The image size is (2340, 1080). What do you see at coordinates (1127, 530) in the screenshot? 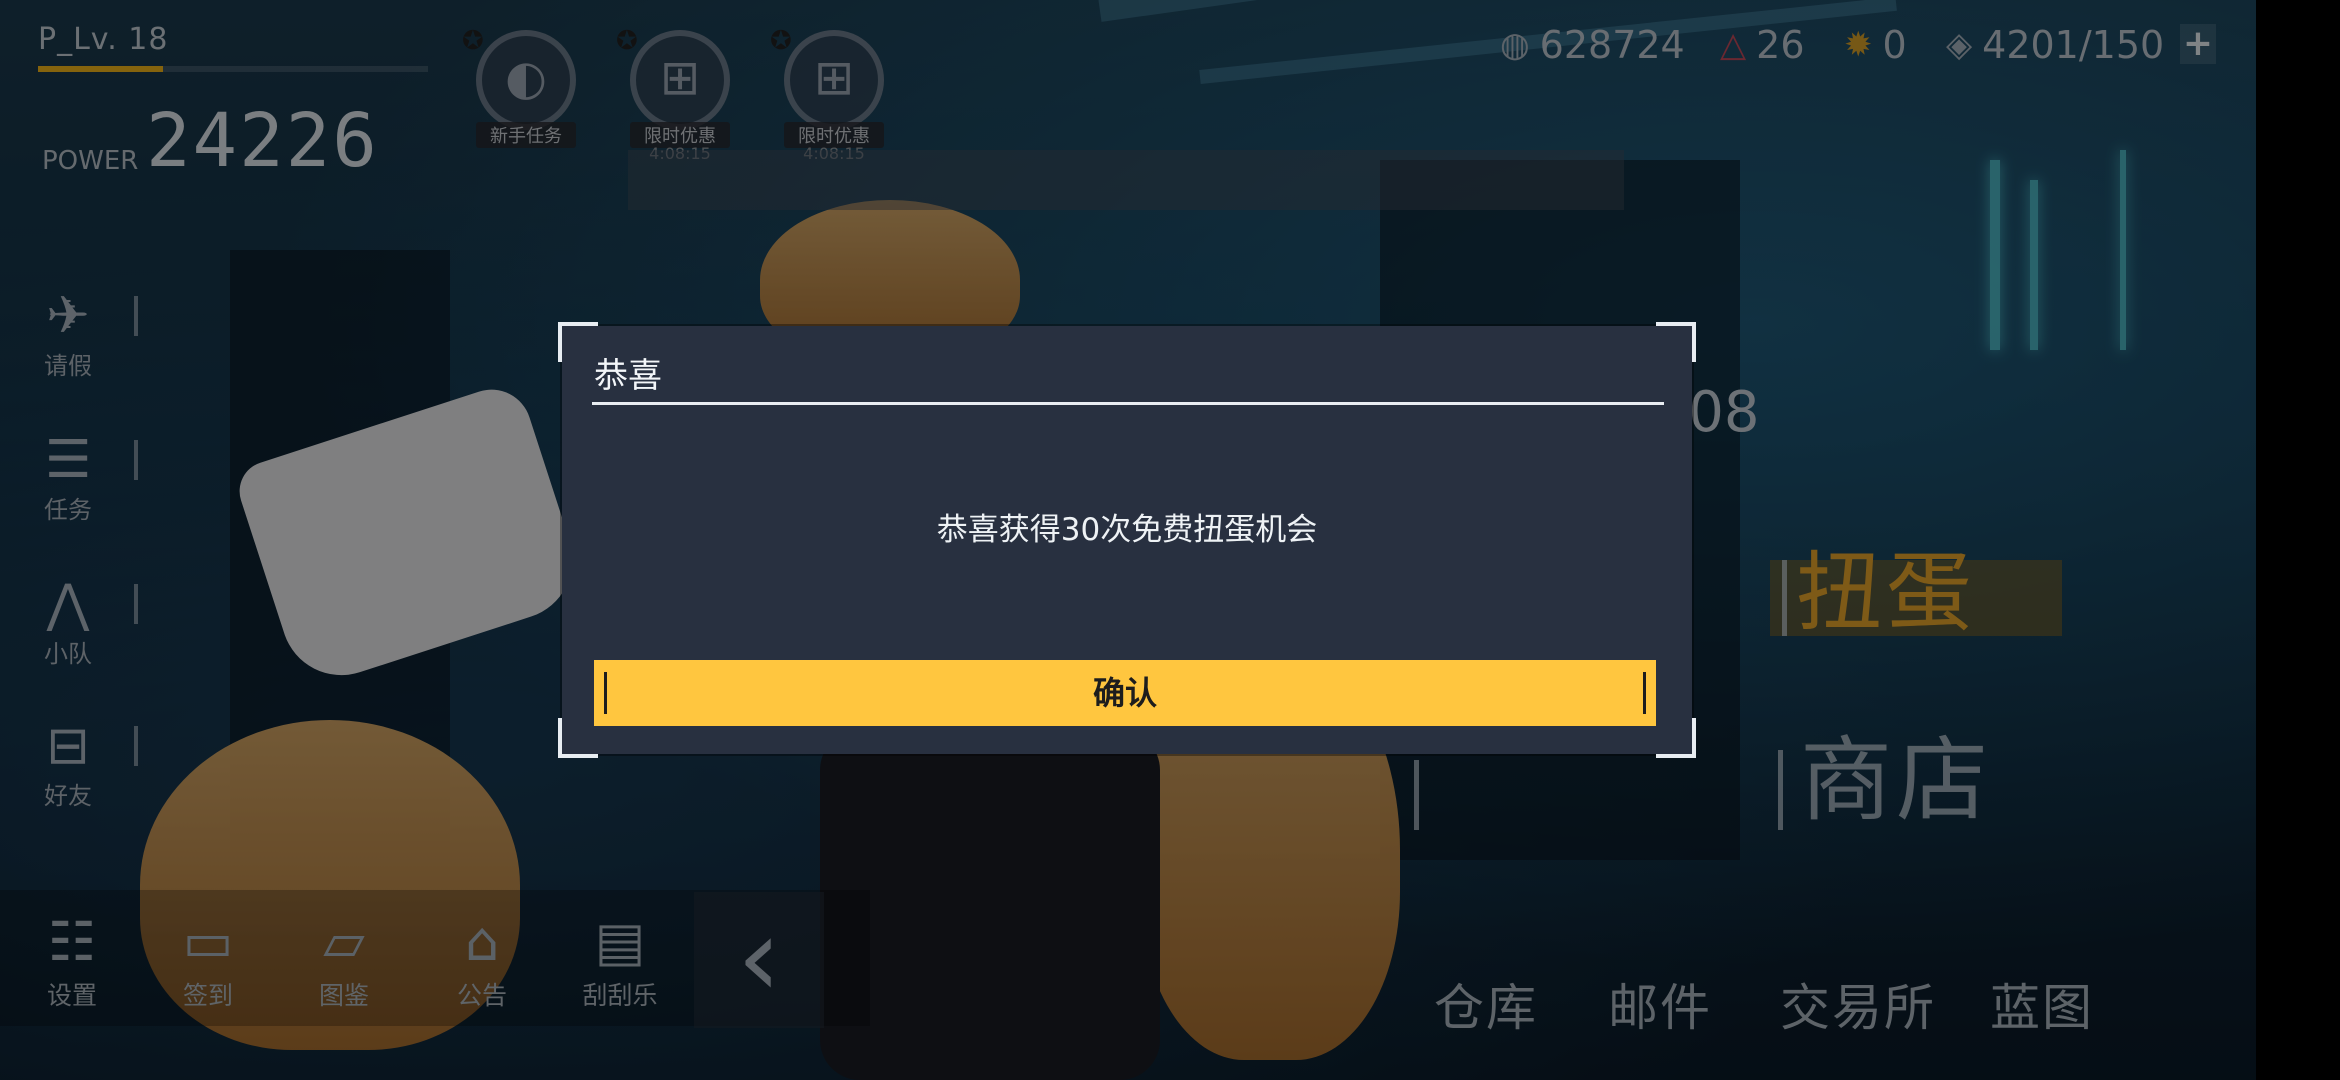
I see `dialog-message: 恭喜获得30次免费扭蛋机会` at bounding box center [1127, 530].